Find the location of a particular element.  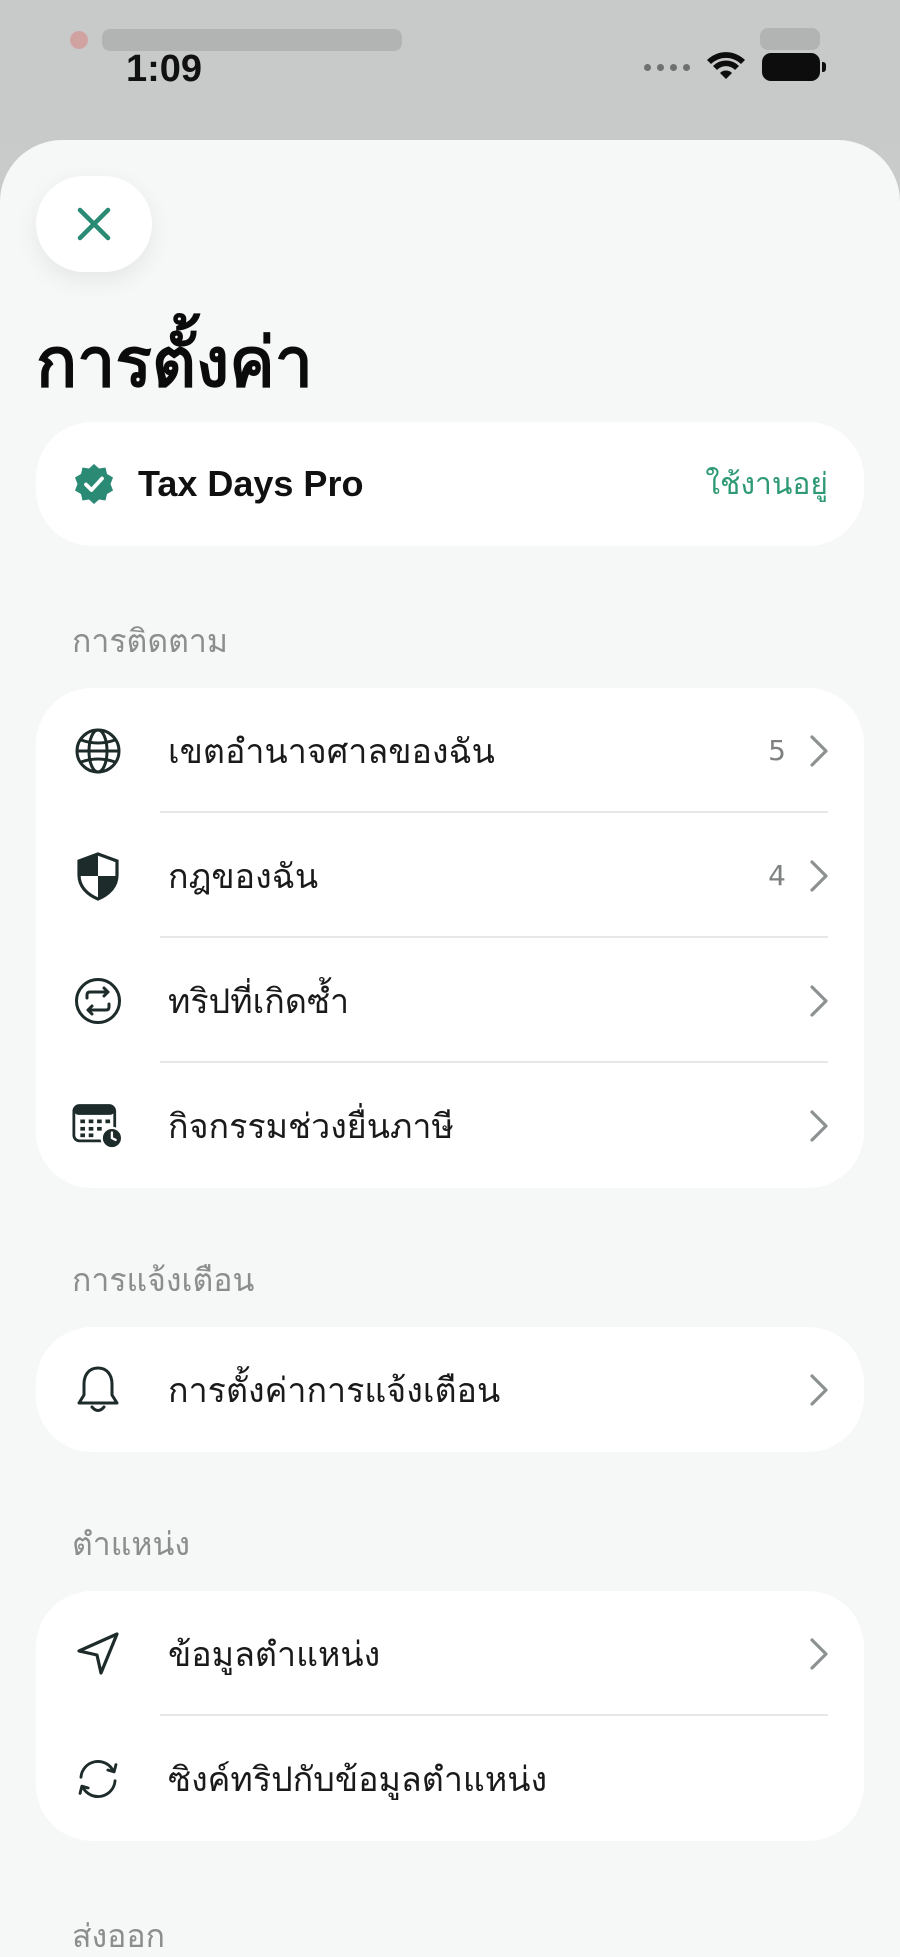

row-notification-settings: การตั้งค่าการแจ้งเตือน is located at coordinates (450, 1389).